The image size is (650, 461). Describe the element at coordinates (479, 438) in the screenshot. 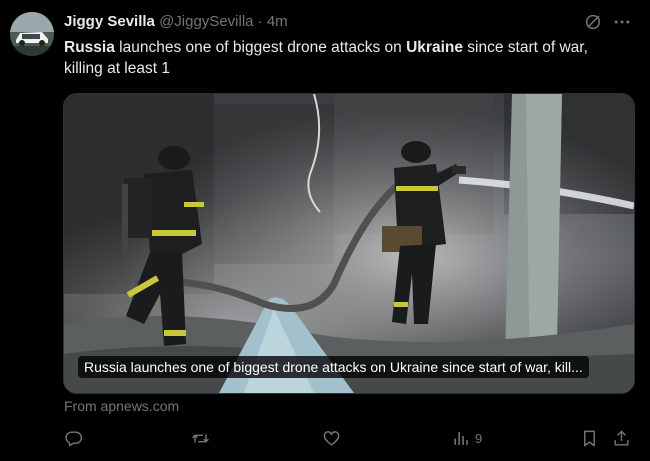

I see `views-count: 9` at that location.